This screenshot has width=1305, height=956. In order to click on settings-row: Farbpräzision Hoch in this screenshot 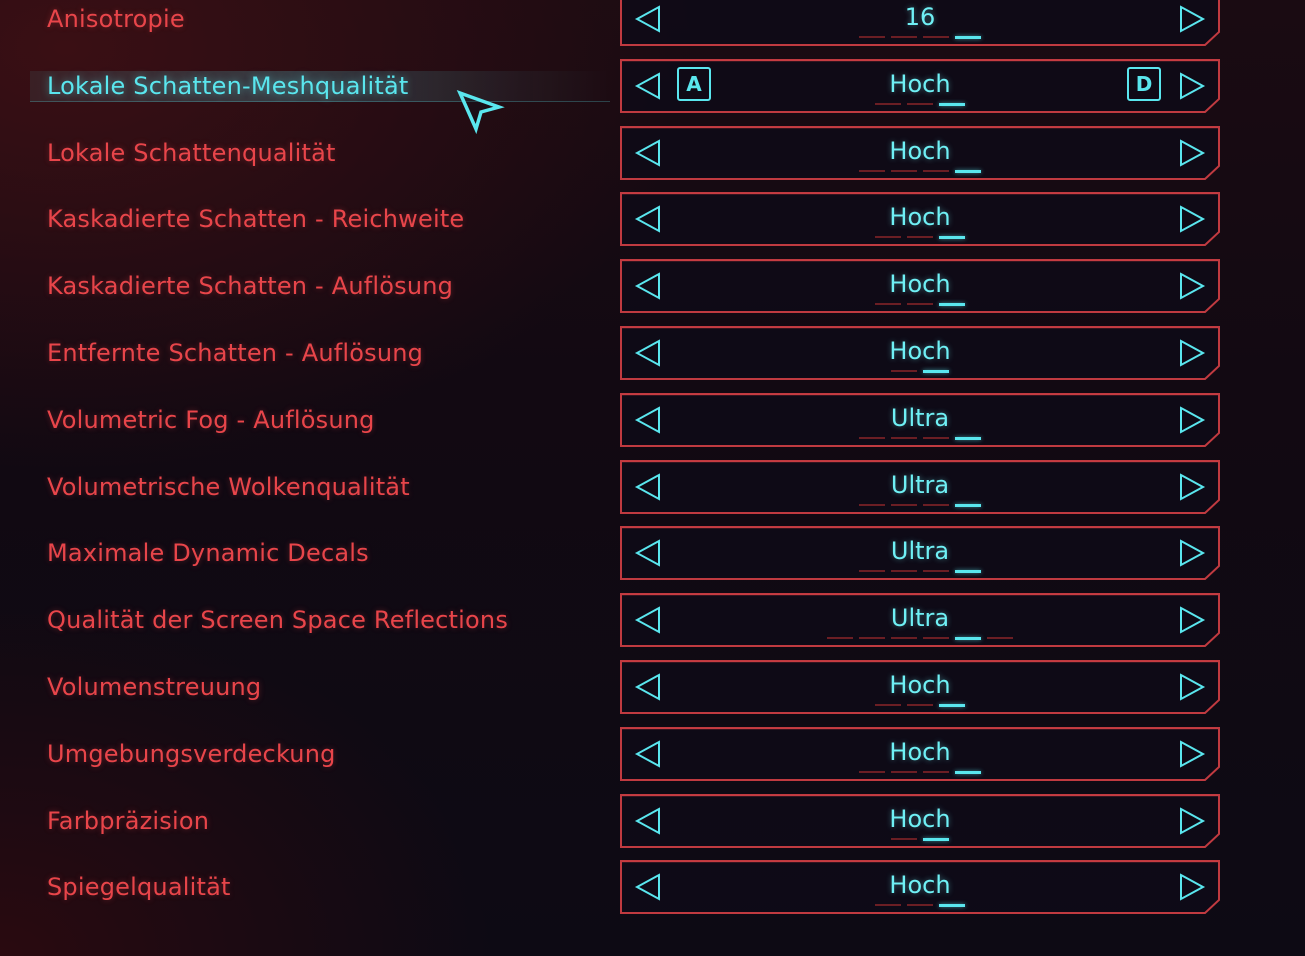, I will do `click(652, 830)`.